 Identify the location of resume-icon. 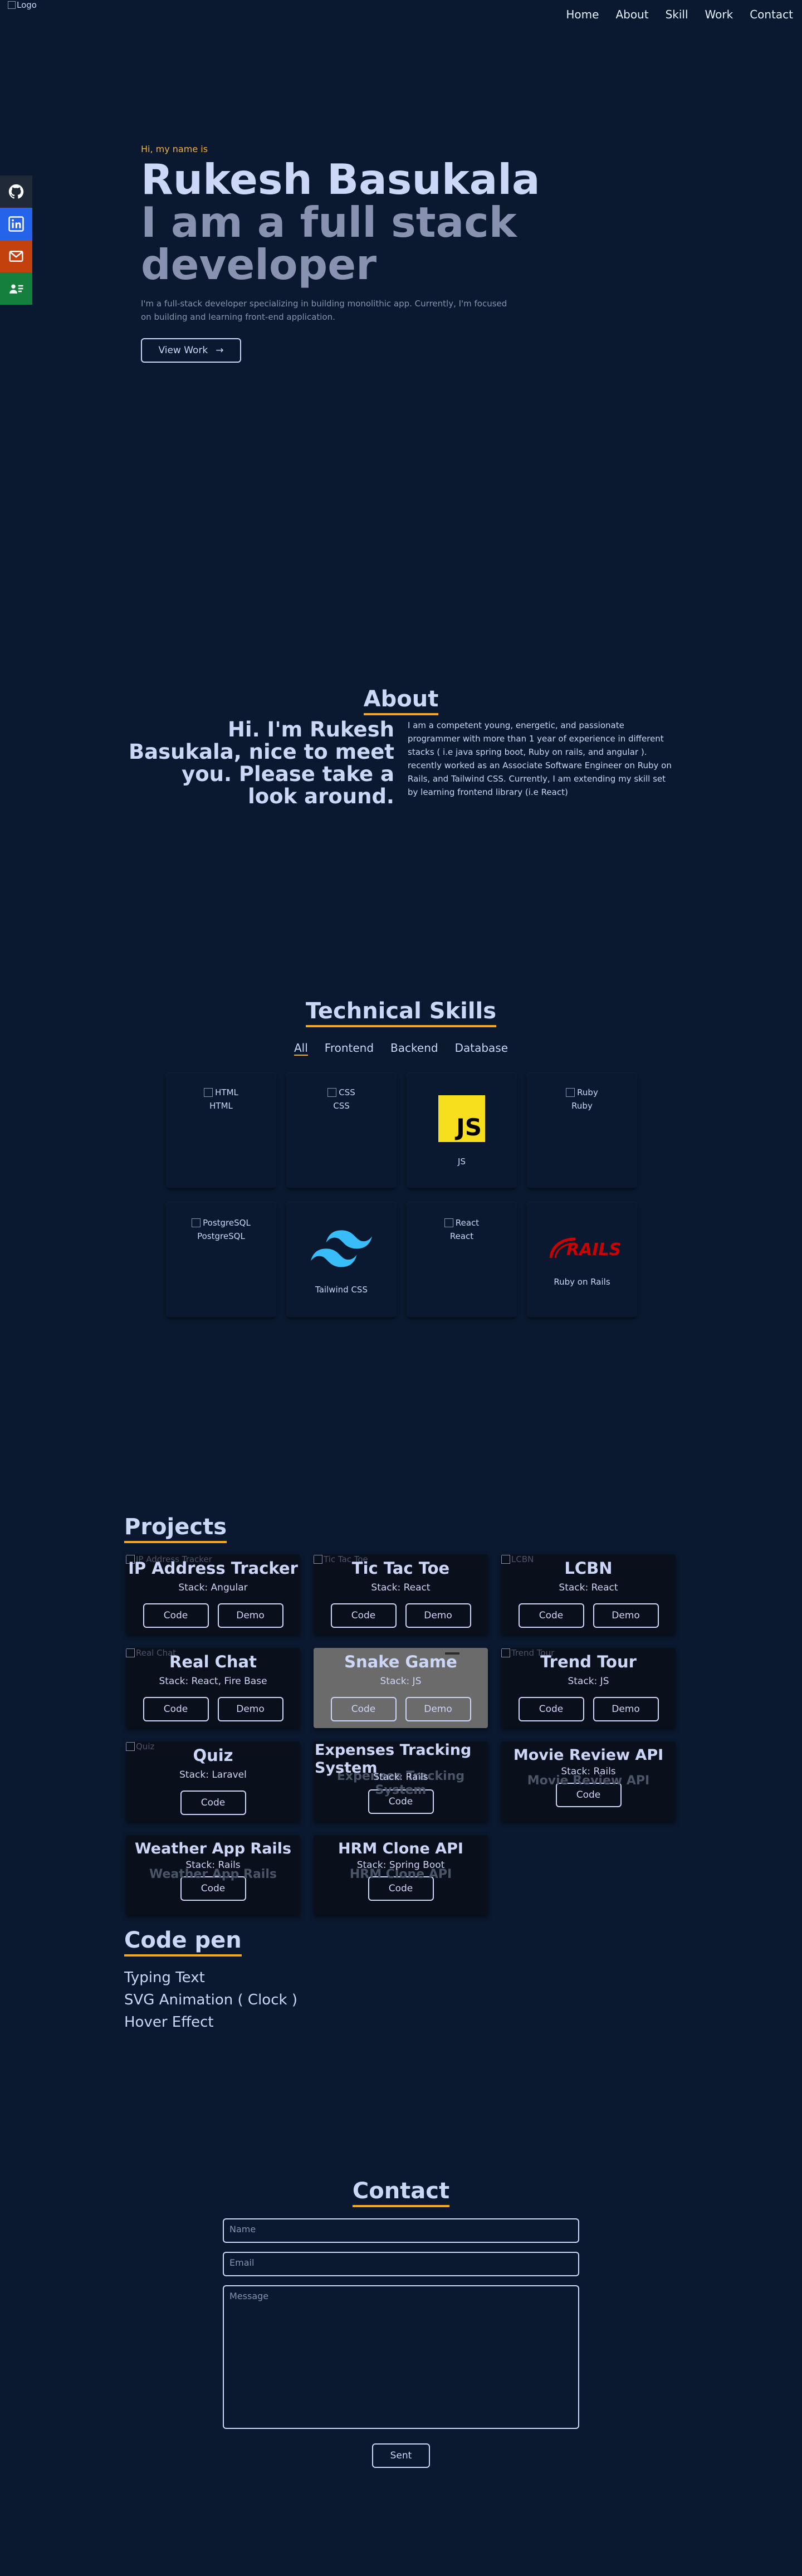
(16, 289).